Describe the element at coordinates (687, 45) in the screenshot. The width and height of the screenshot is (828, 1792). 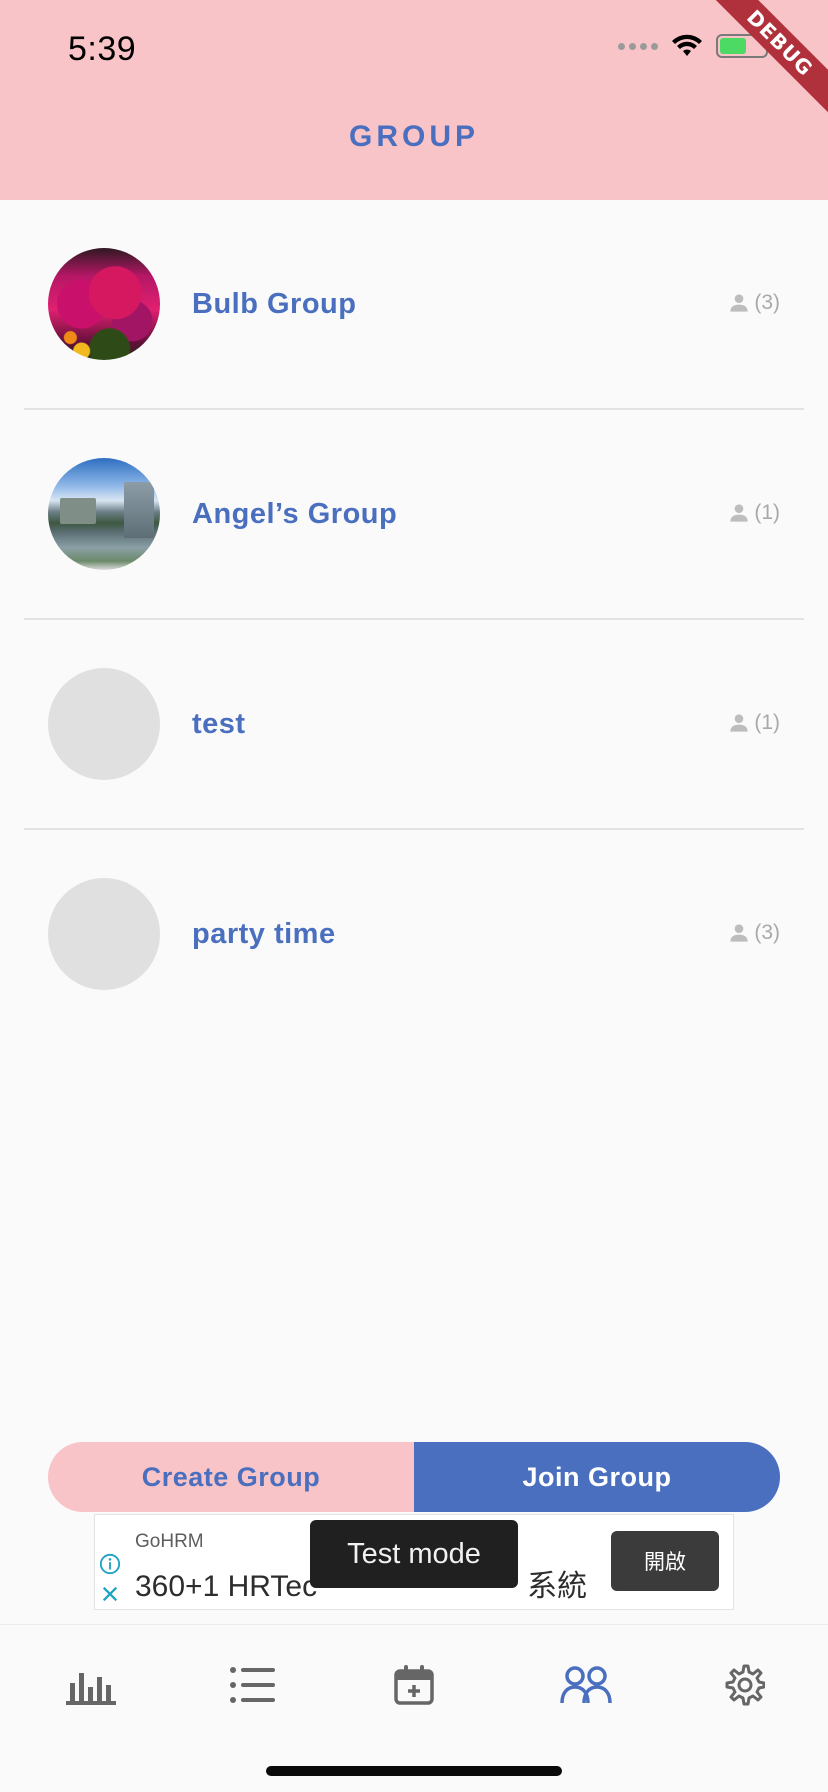
I see `wifi-icon` at that location.